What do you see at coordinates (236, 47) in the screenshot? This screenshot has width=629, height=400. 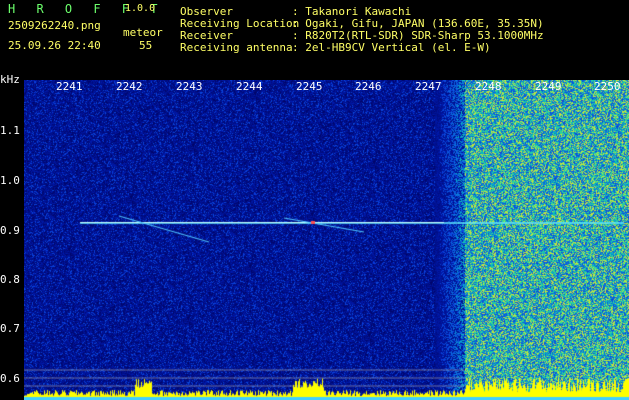 I see `antenna-key: Receiving antenna` at bounding box center [236, 47].